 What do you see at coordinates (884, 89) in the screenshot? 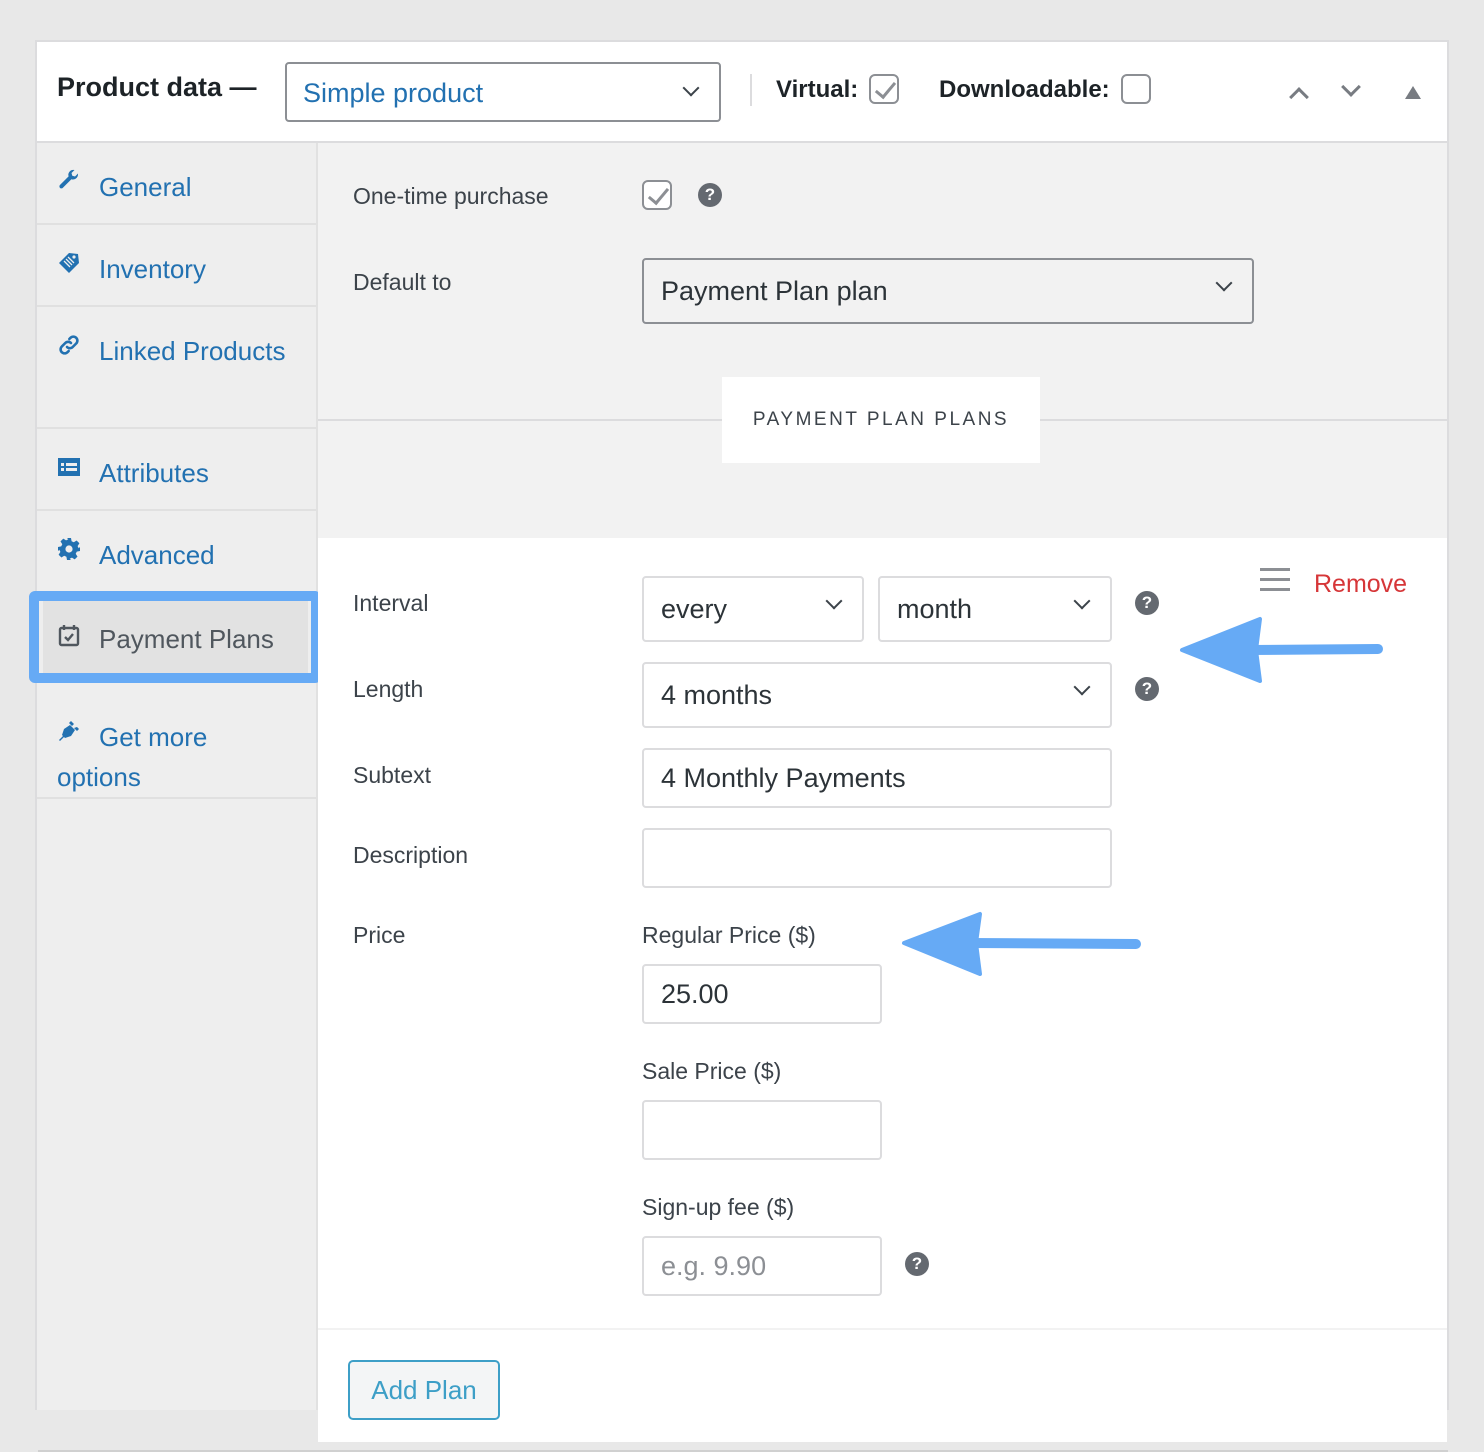
I see `virtual-checkbox` at bounding box center [884, 89].